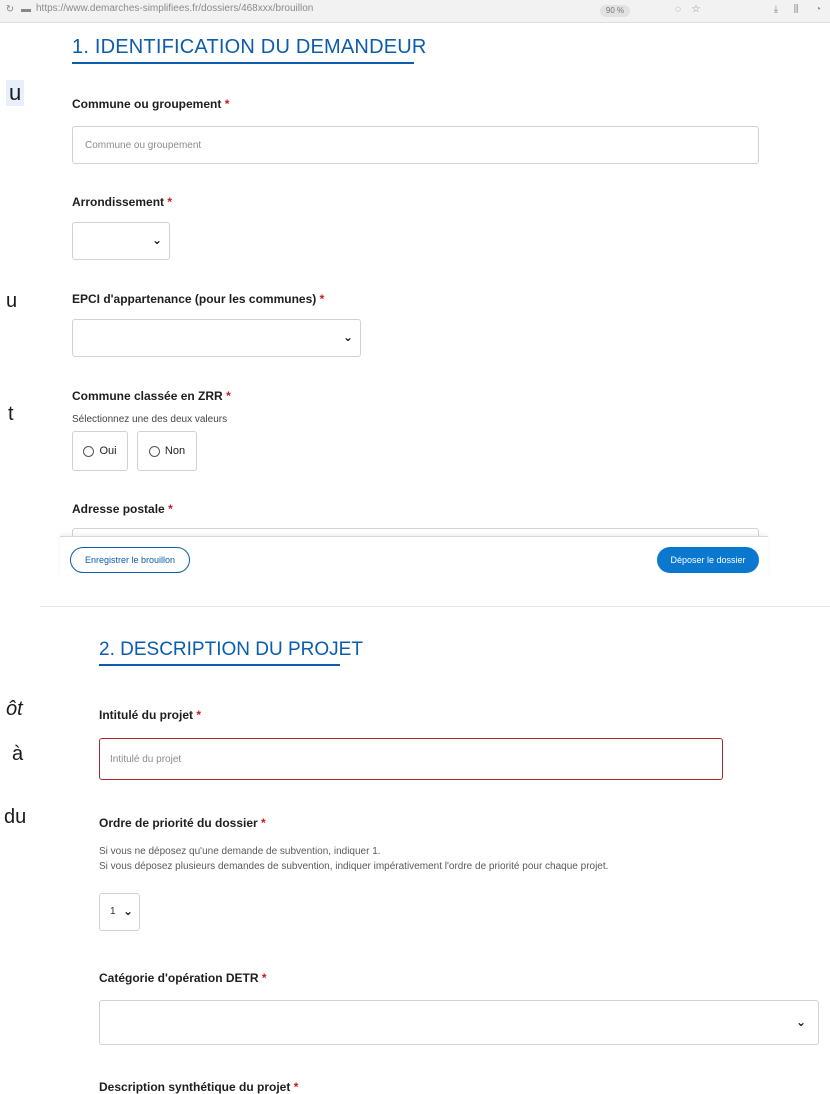 The width and height of the screenshot is (830, 1094). I want to click on adresse-label: Adresse postale *, so click(122, 509).